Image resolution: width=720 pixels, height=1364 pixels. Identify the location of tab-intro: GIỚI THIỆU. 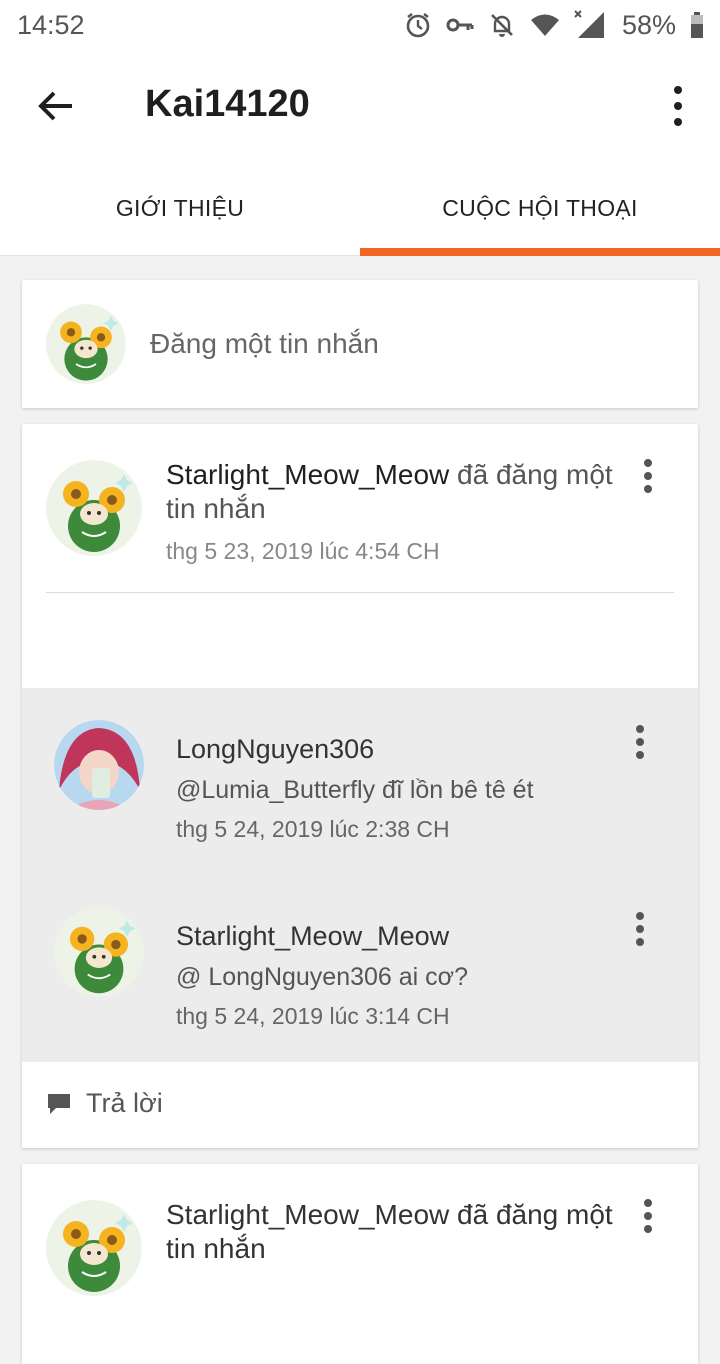
(180, 208).